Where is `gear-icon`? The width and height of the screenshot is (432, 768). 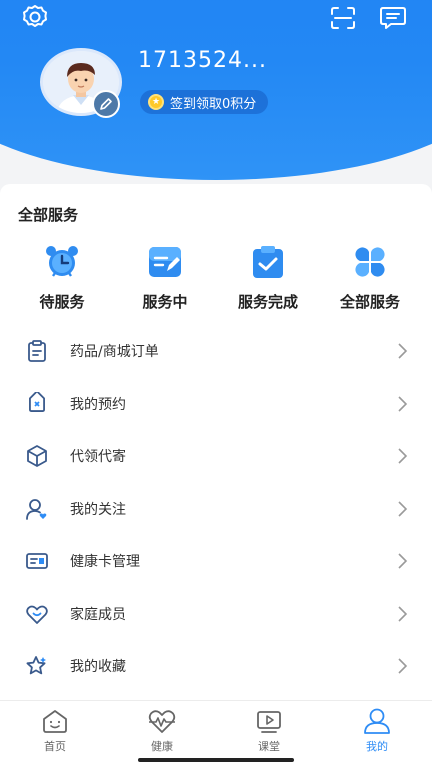
gear-icon is located at coordinates (35, 16).